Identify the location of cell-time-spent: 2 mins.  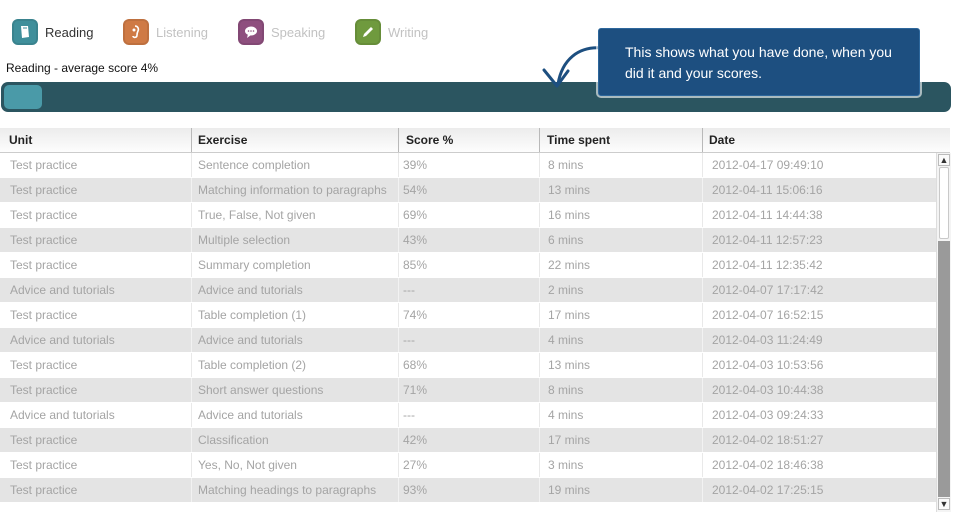
(566, 290).